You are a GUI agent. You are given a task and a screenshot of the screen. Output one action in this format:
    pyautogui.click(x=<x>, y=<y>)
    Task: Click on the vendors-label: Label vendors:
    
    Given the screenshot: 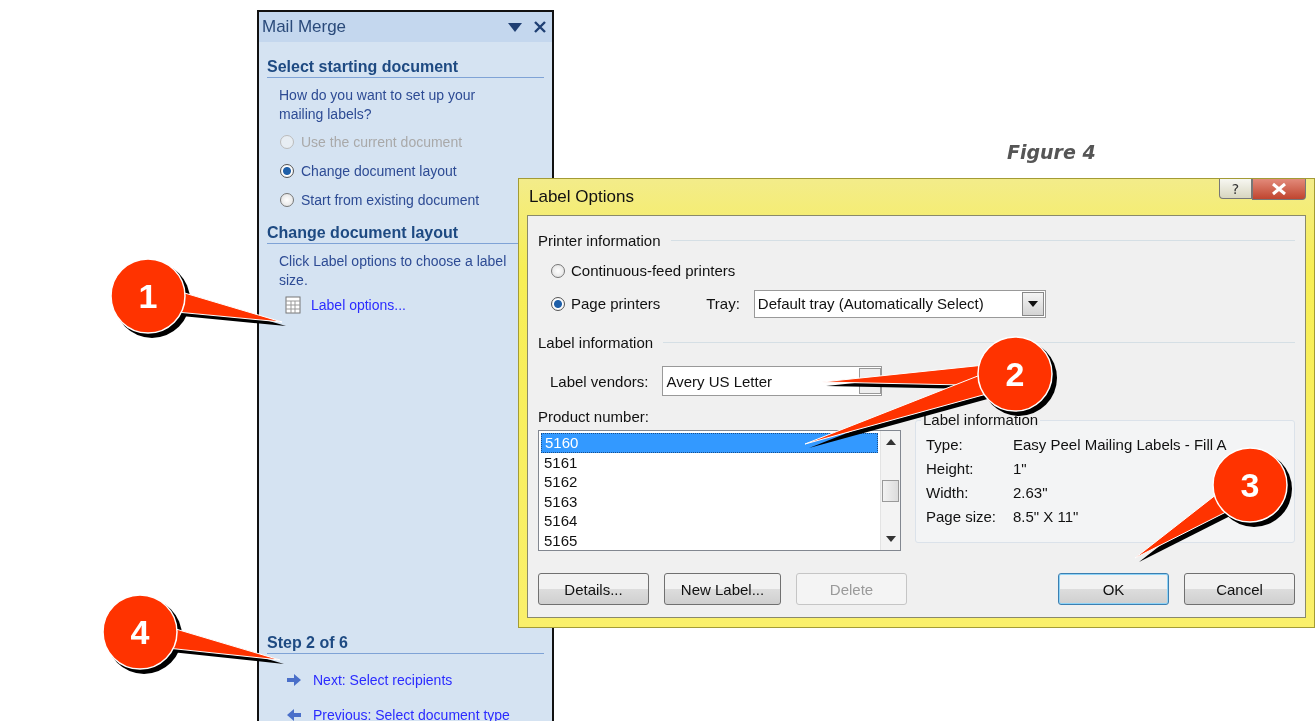 What is the action you would take?
    pyautogui.click(x=599, y=381)
    